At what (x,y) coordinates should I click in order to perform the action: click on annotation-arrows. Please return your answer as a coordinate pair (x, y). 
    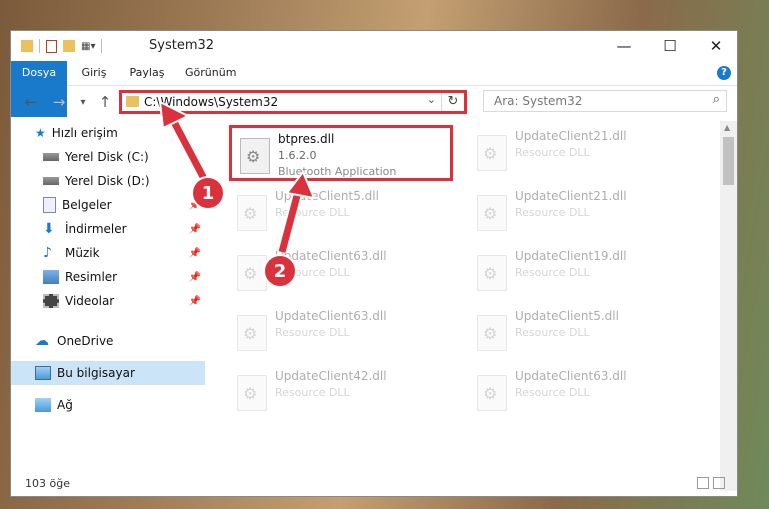
    Looking at the image, I should click on (237, 177).